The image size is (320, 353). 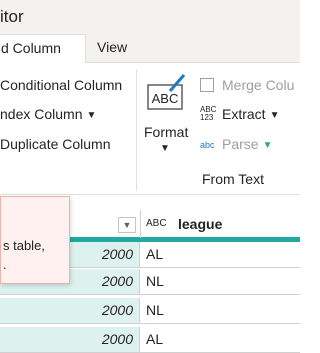 I want to click on tab-add-column-label: d Column, so click(x=31, y=48).